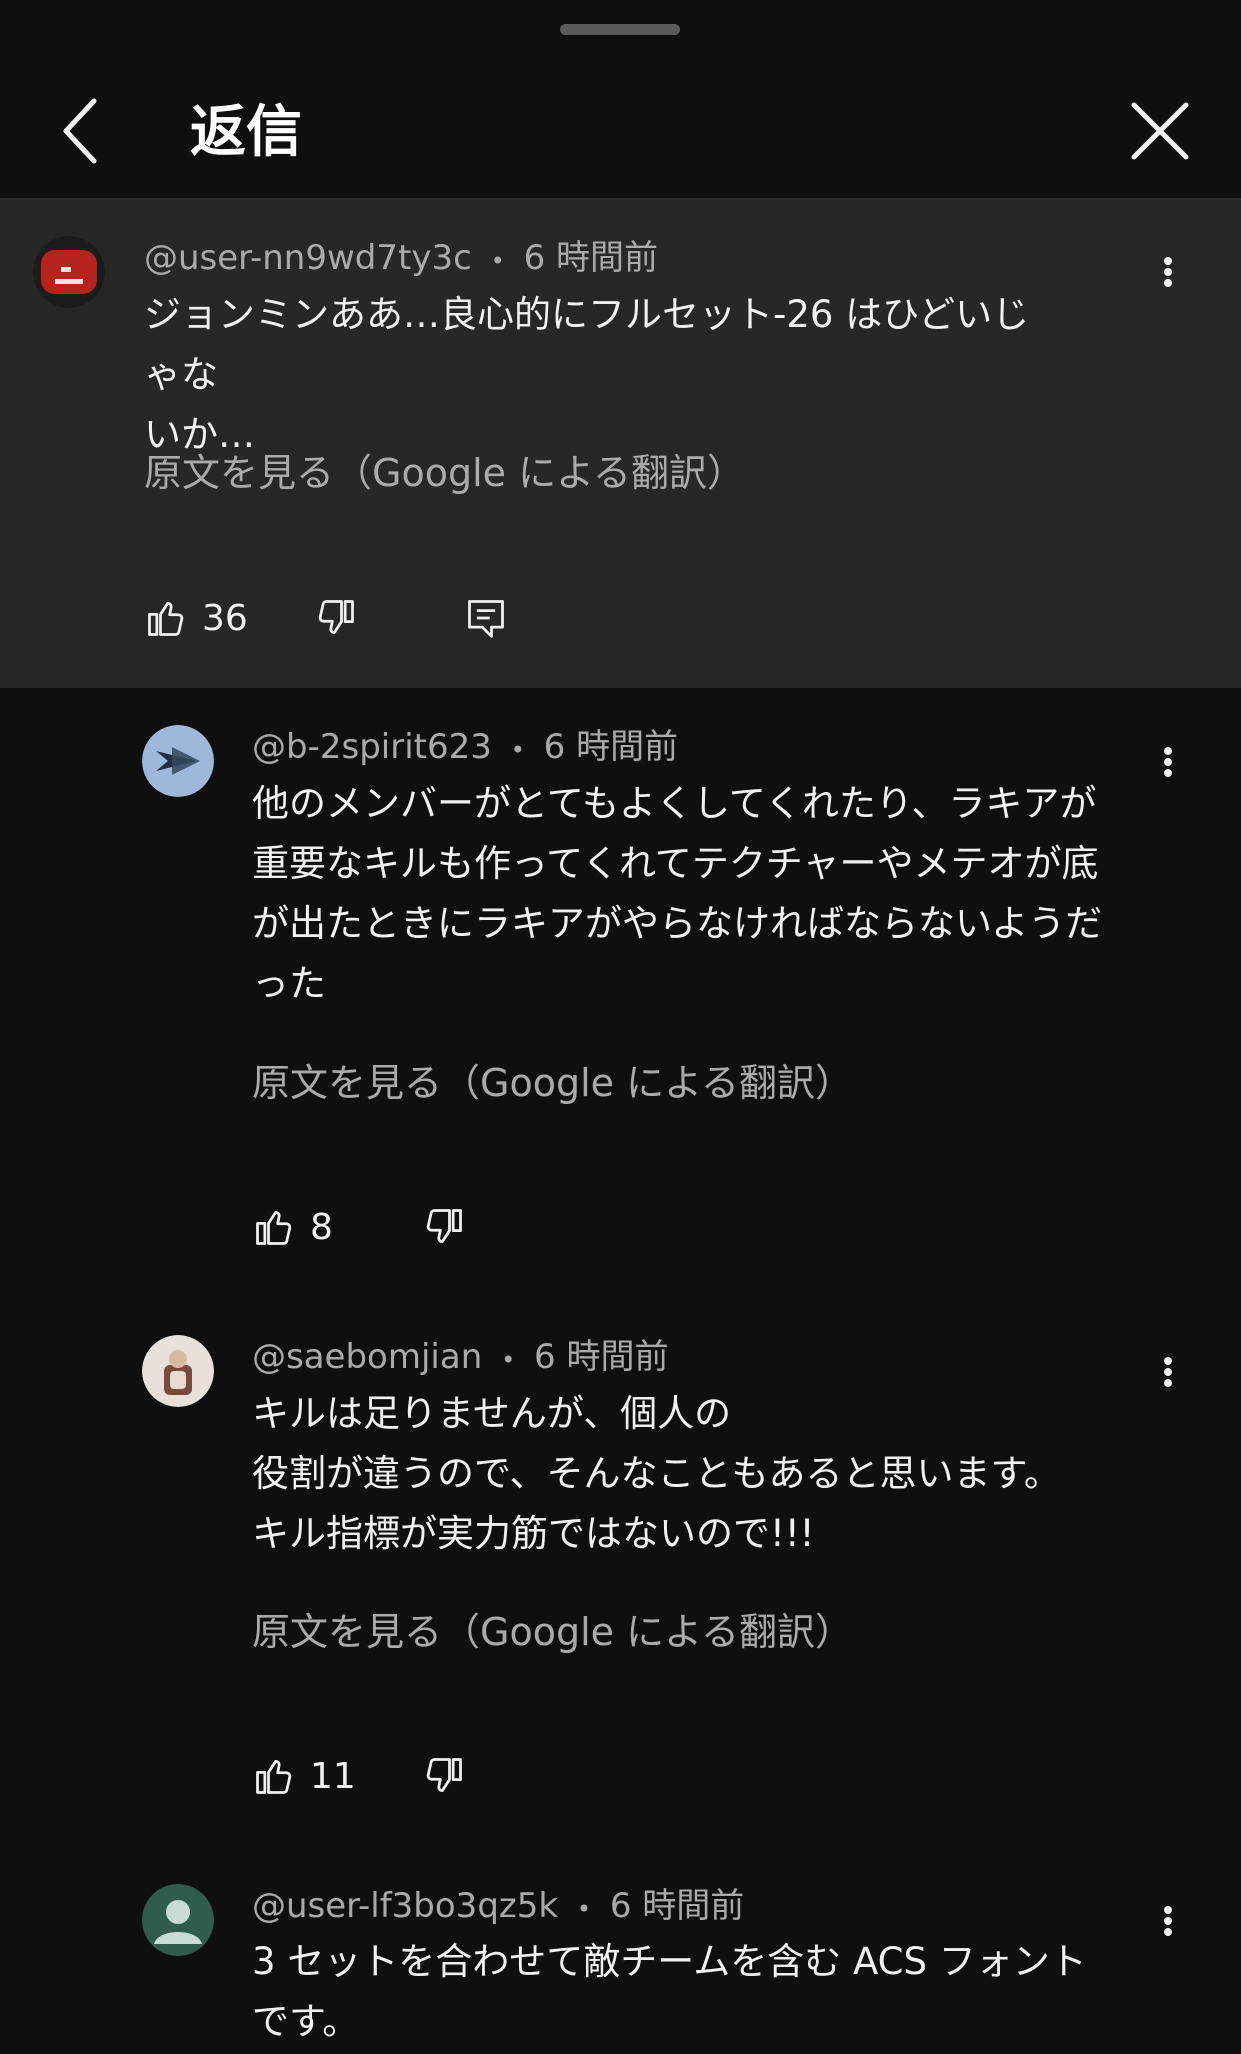  What do you see at coordinates (669, 1961) in the screenshot?
I see `comment-line: 3 セットを合わせて敵チームを含む ACS フォント` at bounding box center [669, 1961].